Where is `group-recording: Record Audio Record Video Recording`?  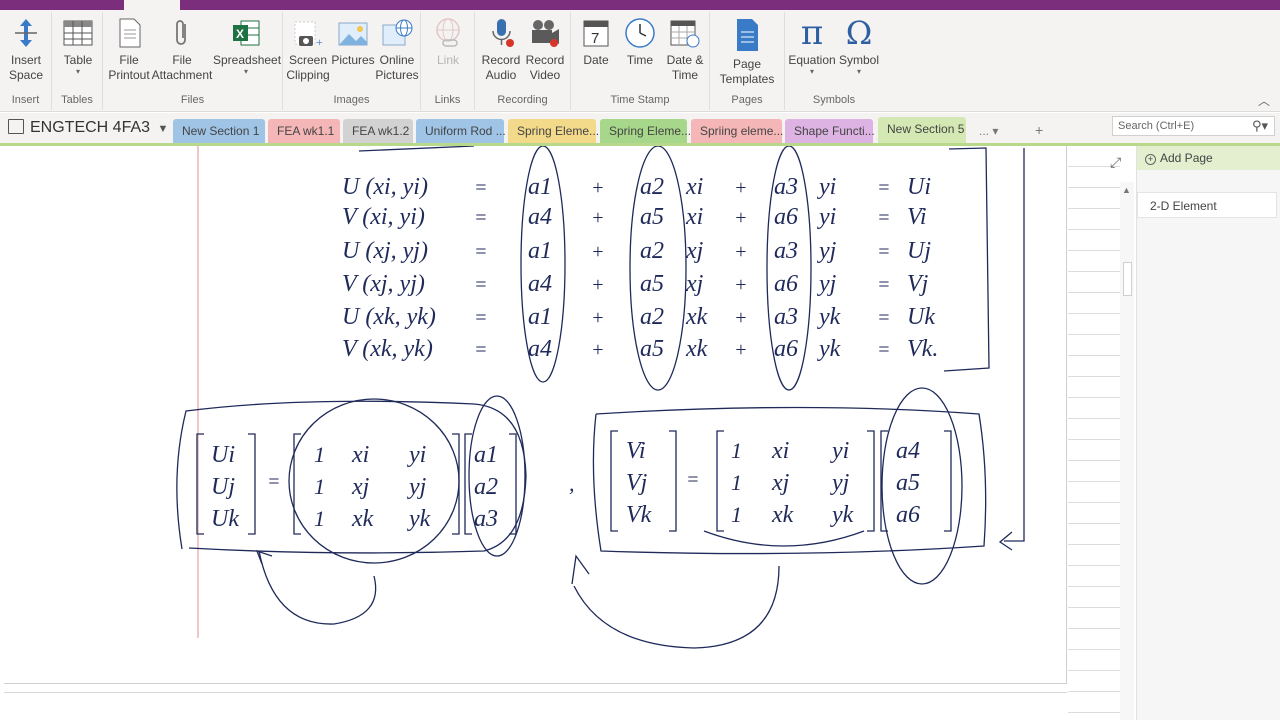 group-recording: Record Audio Record Video Recording is located at coordinates (523, 61).